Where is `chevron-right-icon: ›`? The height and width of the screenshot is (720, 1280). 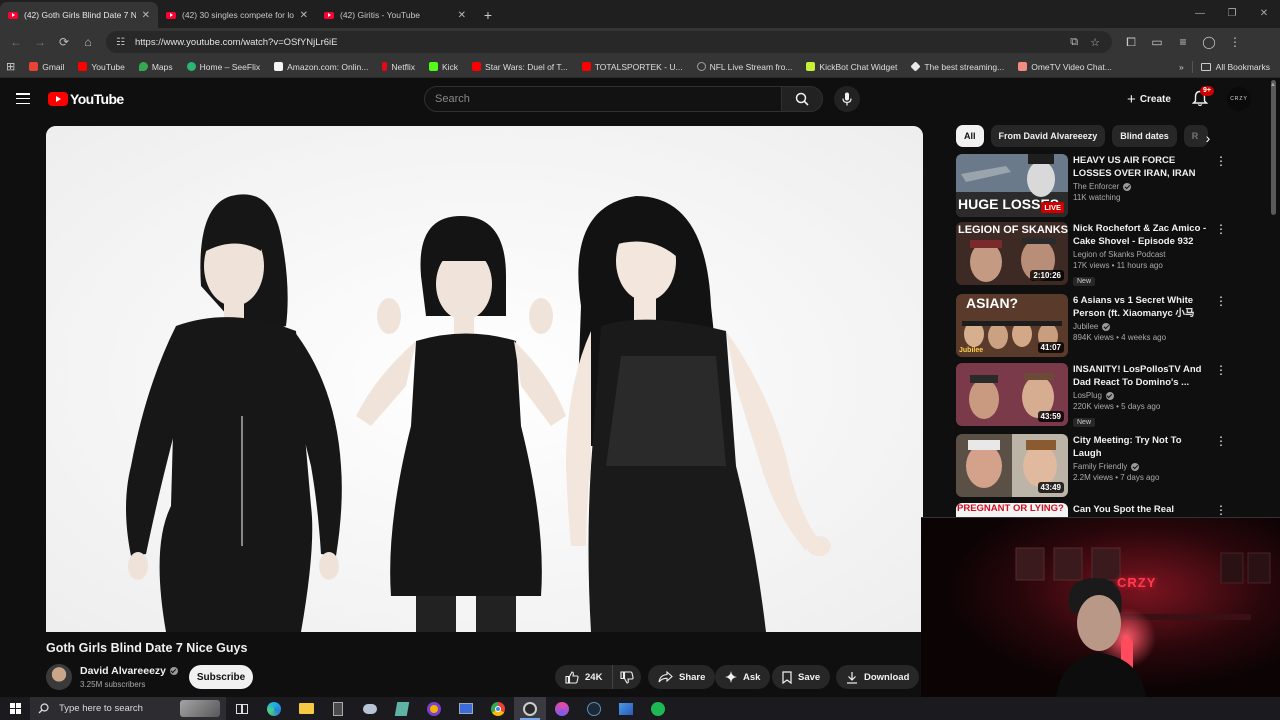 chevron-right-icon: › is located at coordinates (1208, 138).